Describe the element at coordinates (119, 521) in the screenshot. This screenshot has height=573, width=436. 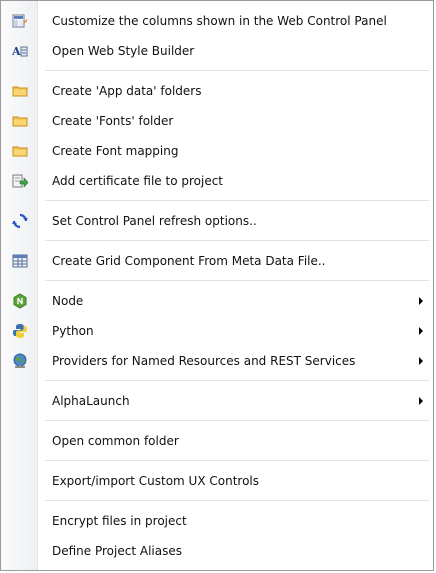
I see `menu-item-label: Encrypt files in project` at that location.